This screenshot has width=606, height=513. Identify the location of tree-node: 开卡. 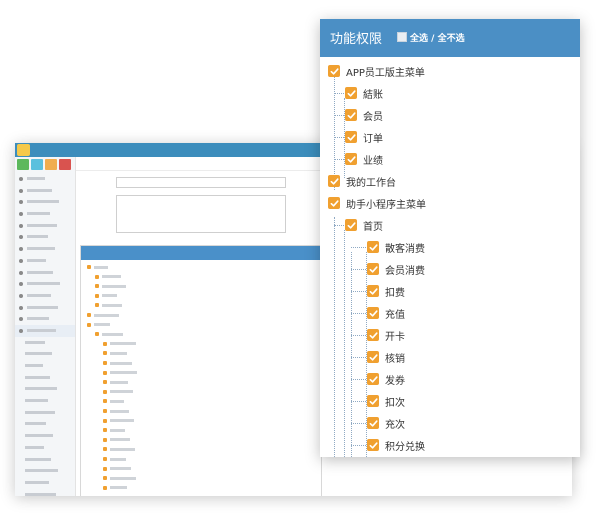
(386, 335).